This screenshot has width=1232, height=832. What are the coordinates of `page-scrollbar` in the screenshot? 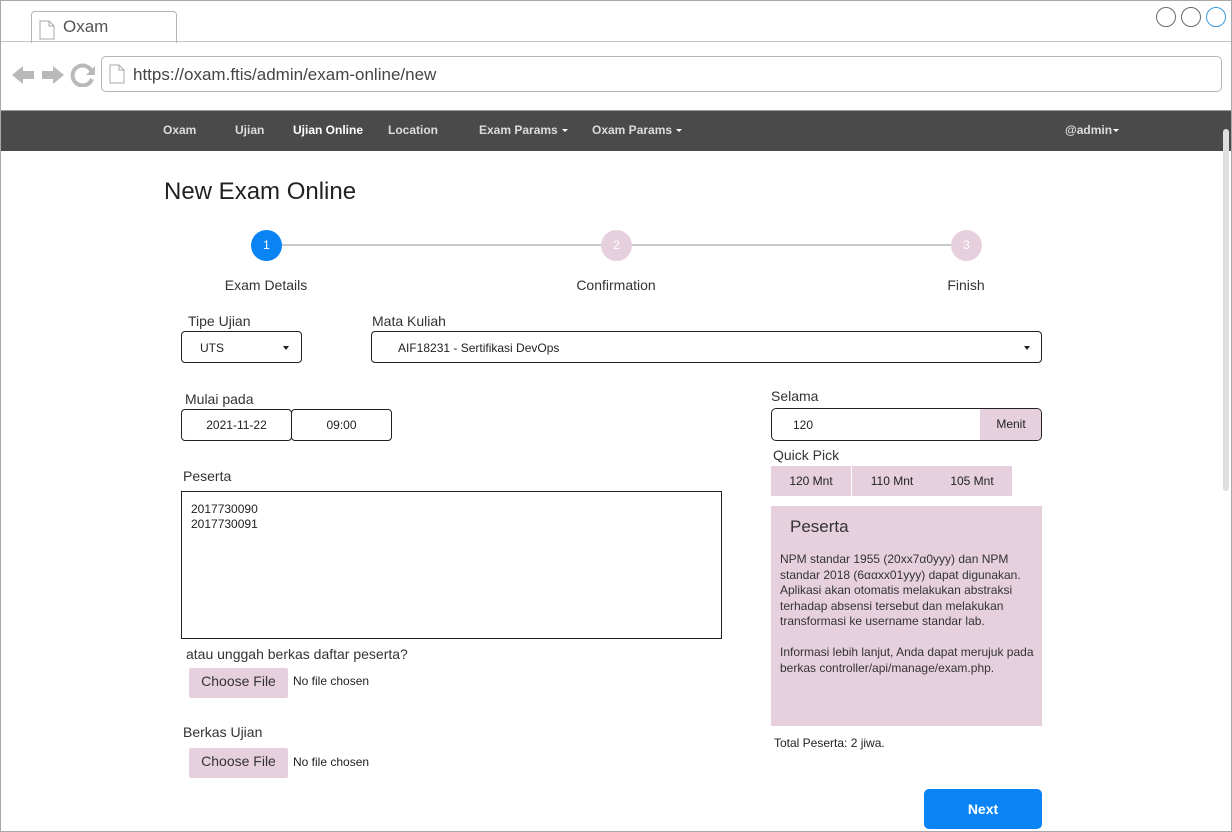 It's located at (1226, 310).